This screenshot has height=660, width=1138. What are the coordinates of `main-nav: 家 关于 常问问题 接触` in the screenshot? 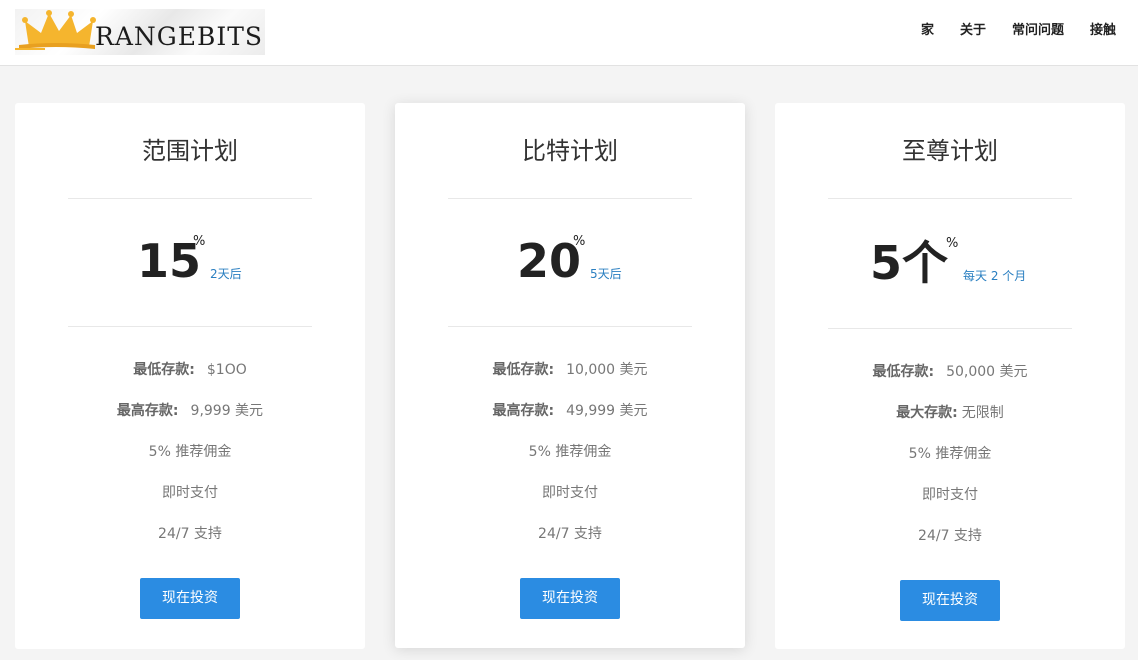 It's located at (1018, 31).